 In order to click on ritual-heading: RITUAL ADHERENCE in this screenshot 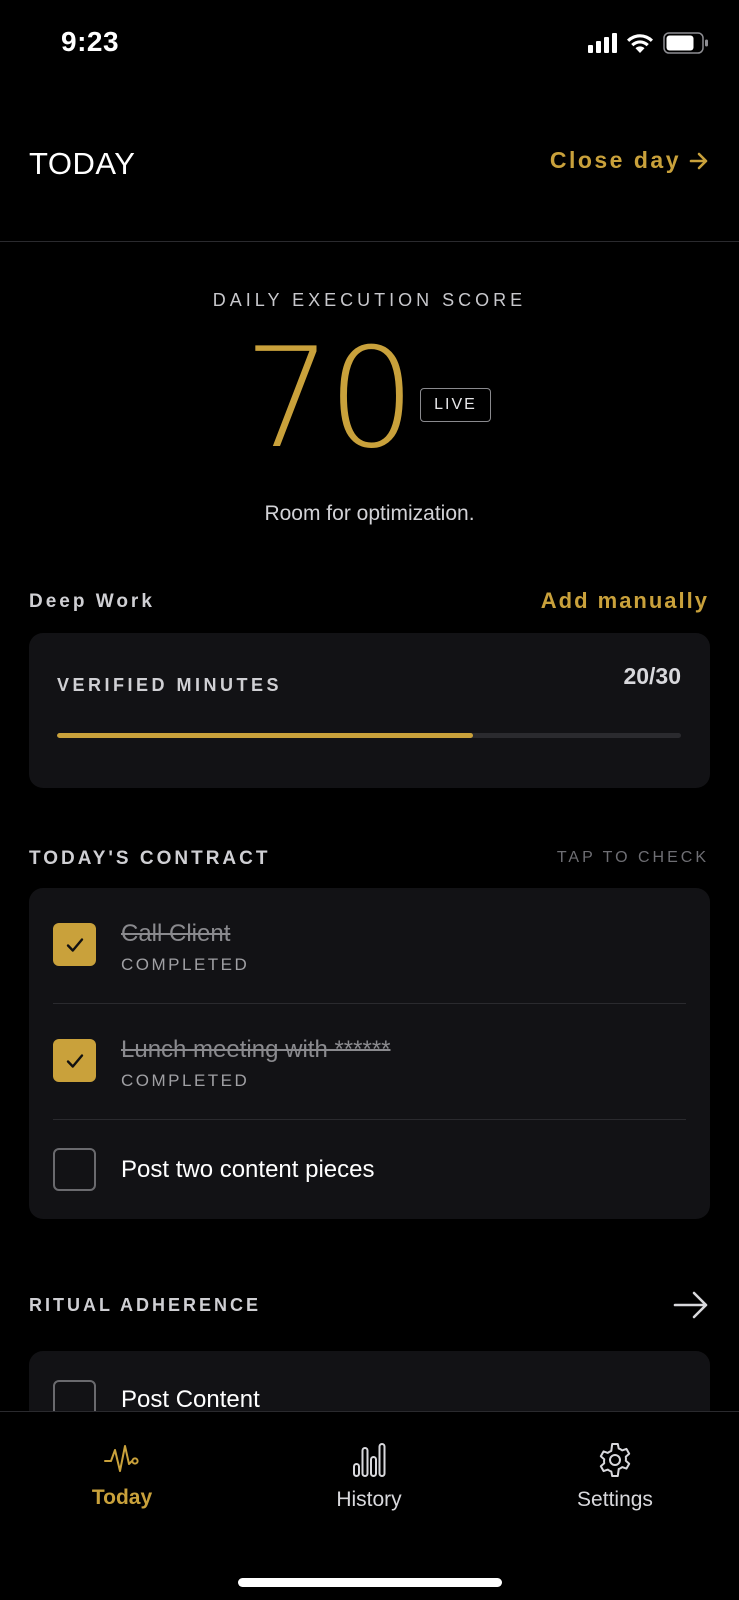, I will do `click(145, 1305)`.